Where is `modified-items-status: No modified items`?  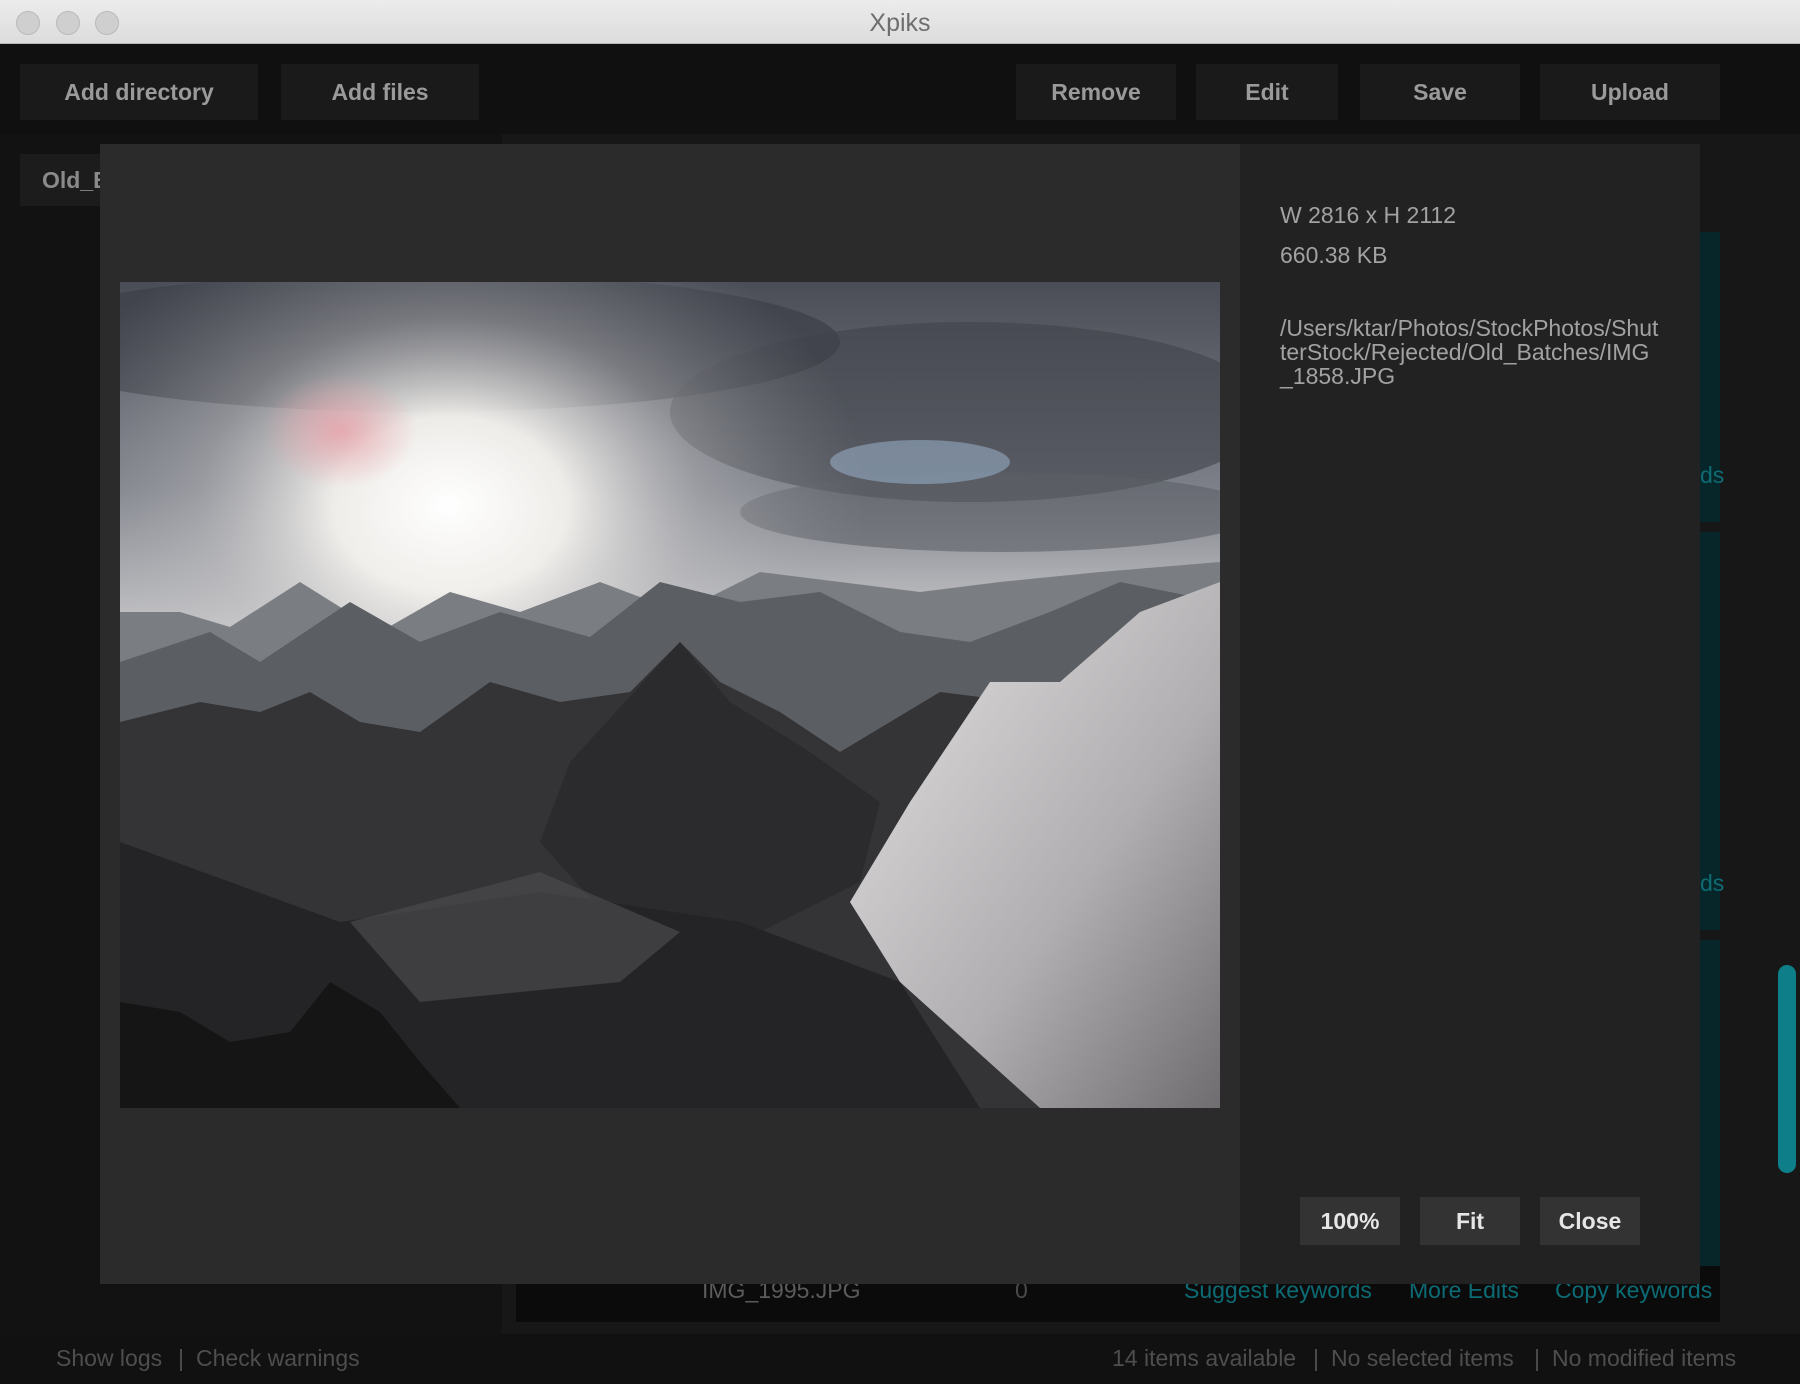 modified-items-status: No modified items is located at coordinates (1644, 1358).